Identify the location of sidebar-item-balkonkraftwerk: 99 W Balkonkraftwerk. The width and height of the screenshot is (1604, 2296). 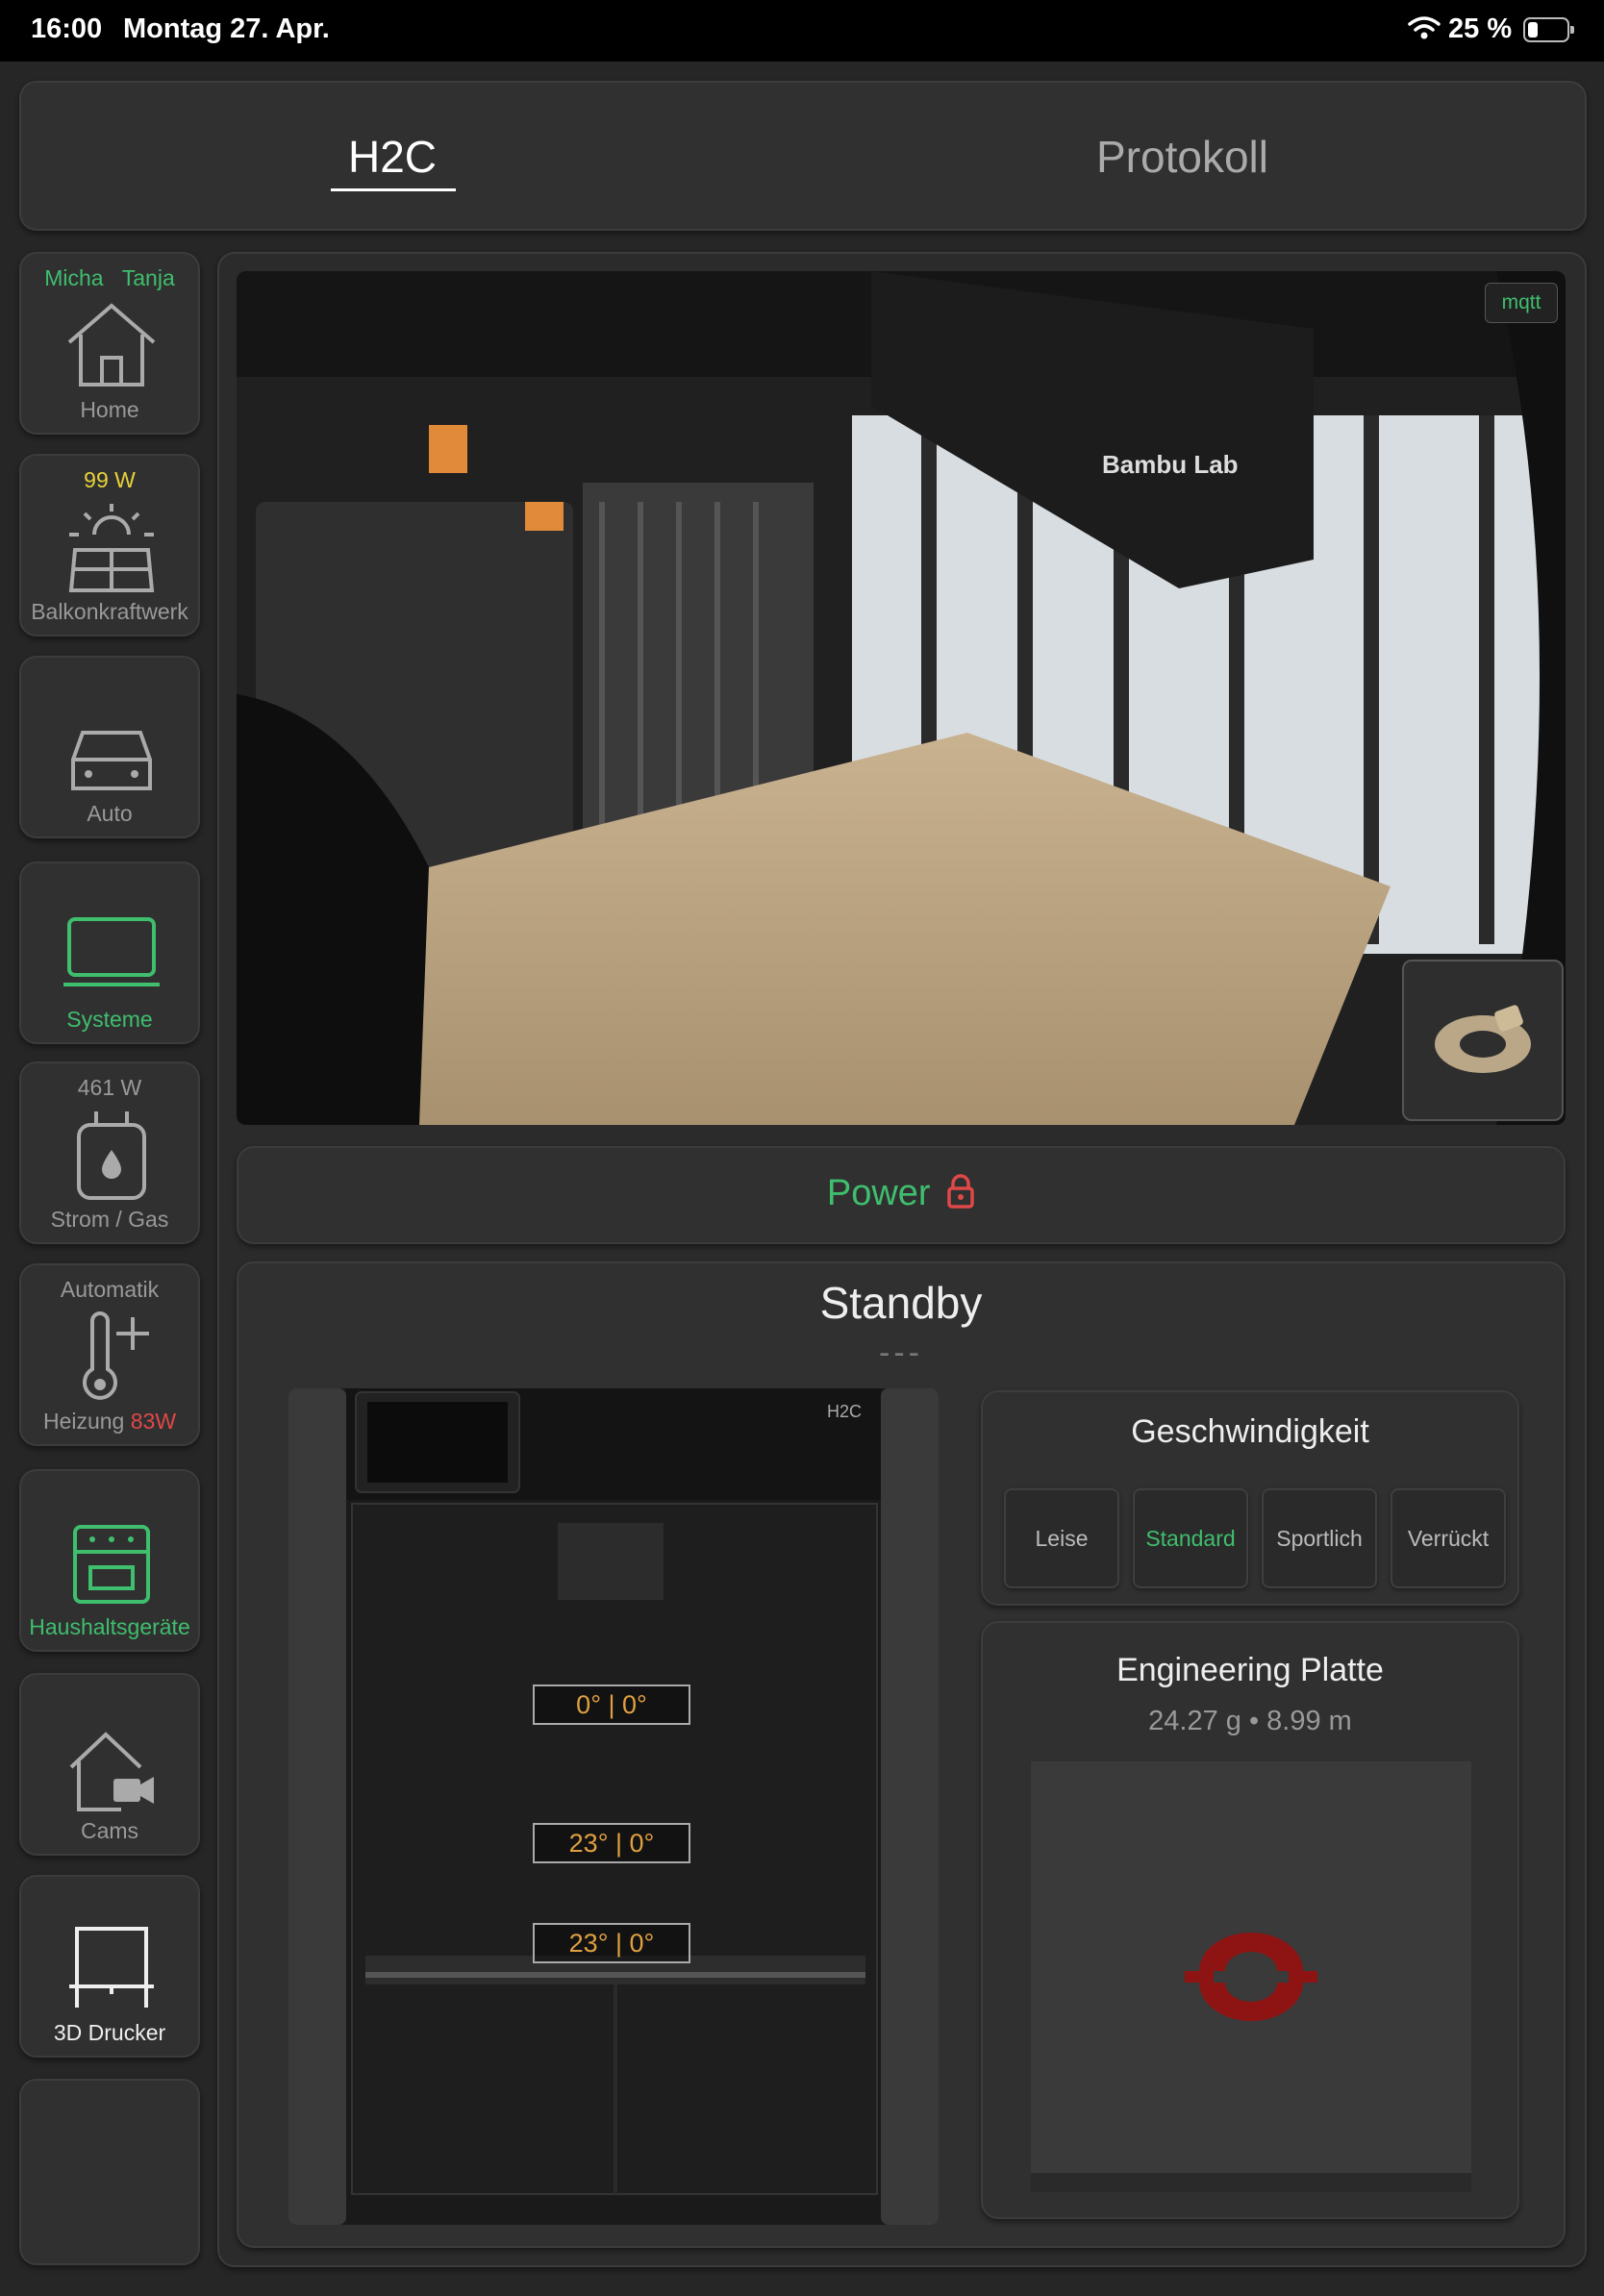
(109, 545).